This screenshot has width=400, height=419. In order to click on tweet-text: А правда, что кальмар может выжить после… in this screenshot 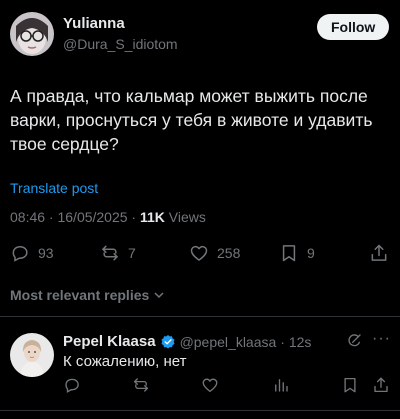, I will do `click(191, 120)`.